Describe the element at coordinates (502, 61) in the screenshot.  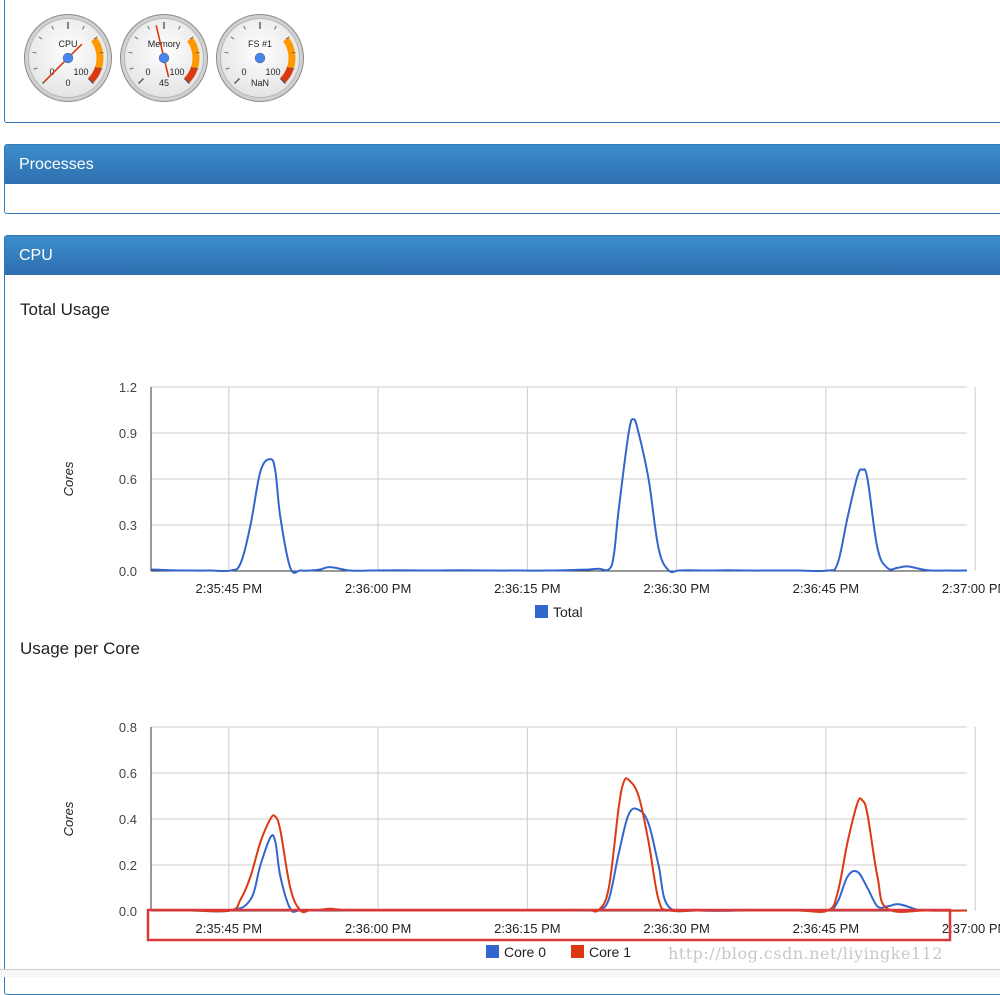
I see `gauges-panel: CPU 0 100 0 Memory 0 100 45 FS #1 0 100 NaN` at that location.